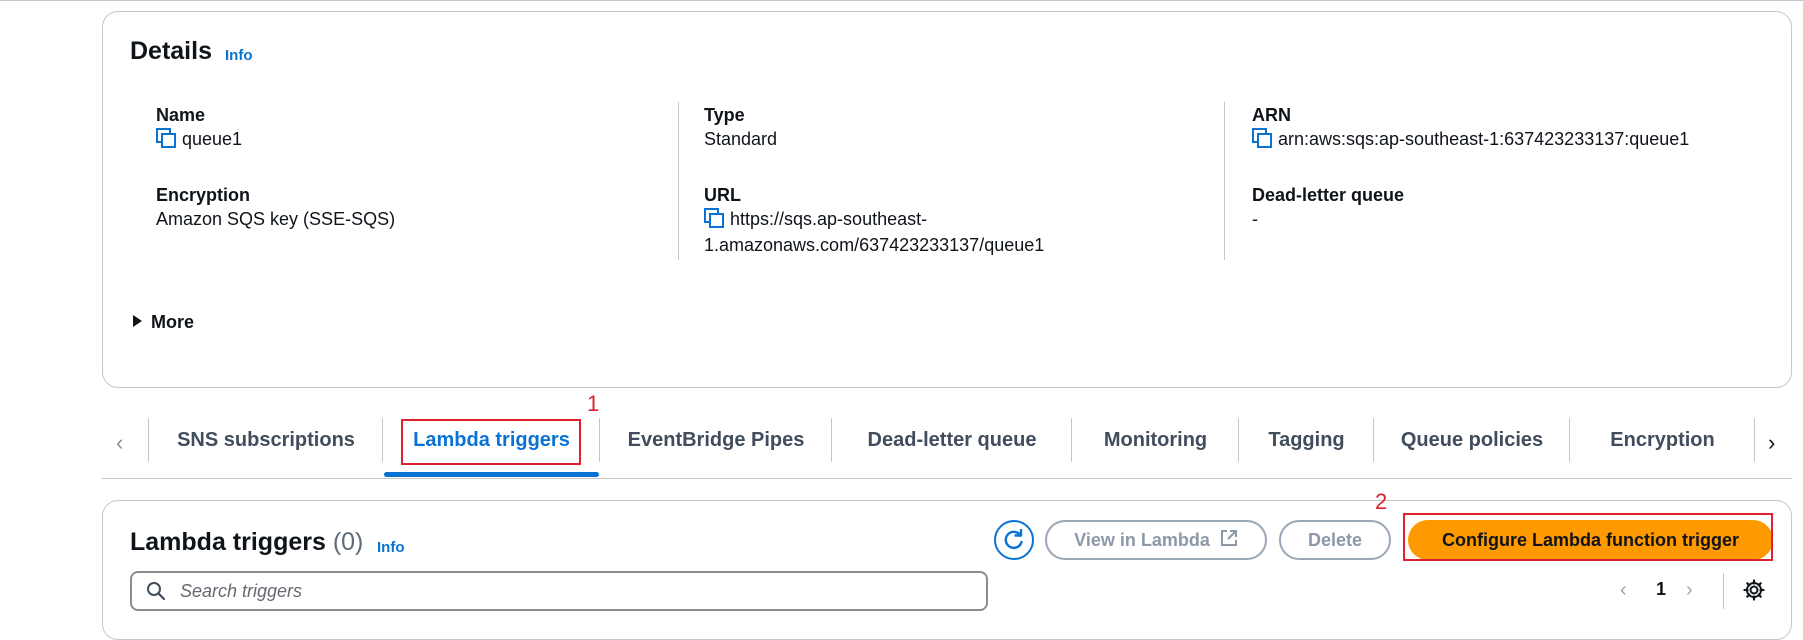  I want to click on view-in-lambda-button: View in Lambda, so click(1156, 540).